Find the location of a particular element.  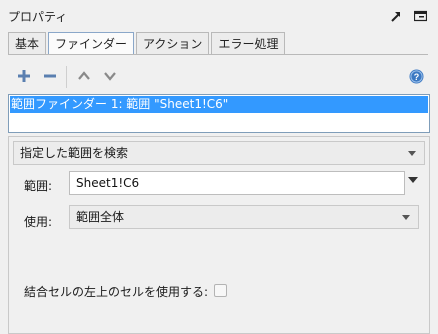

move-down-icon is located at coordinates (110, 76).